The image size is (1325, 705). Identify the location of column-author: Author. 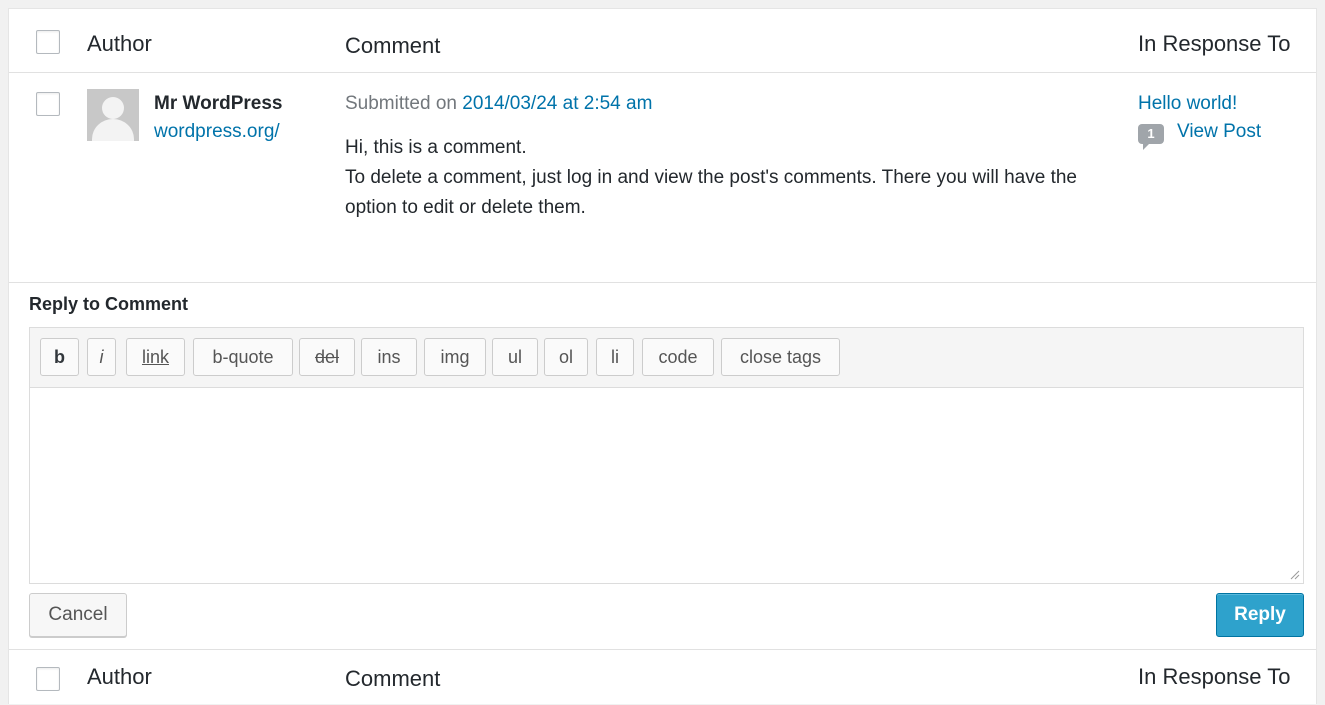
(119, 44).